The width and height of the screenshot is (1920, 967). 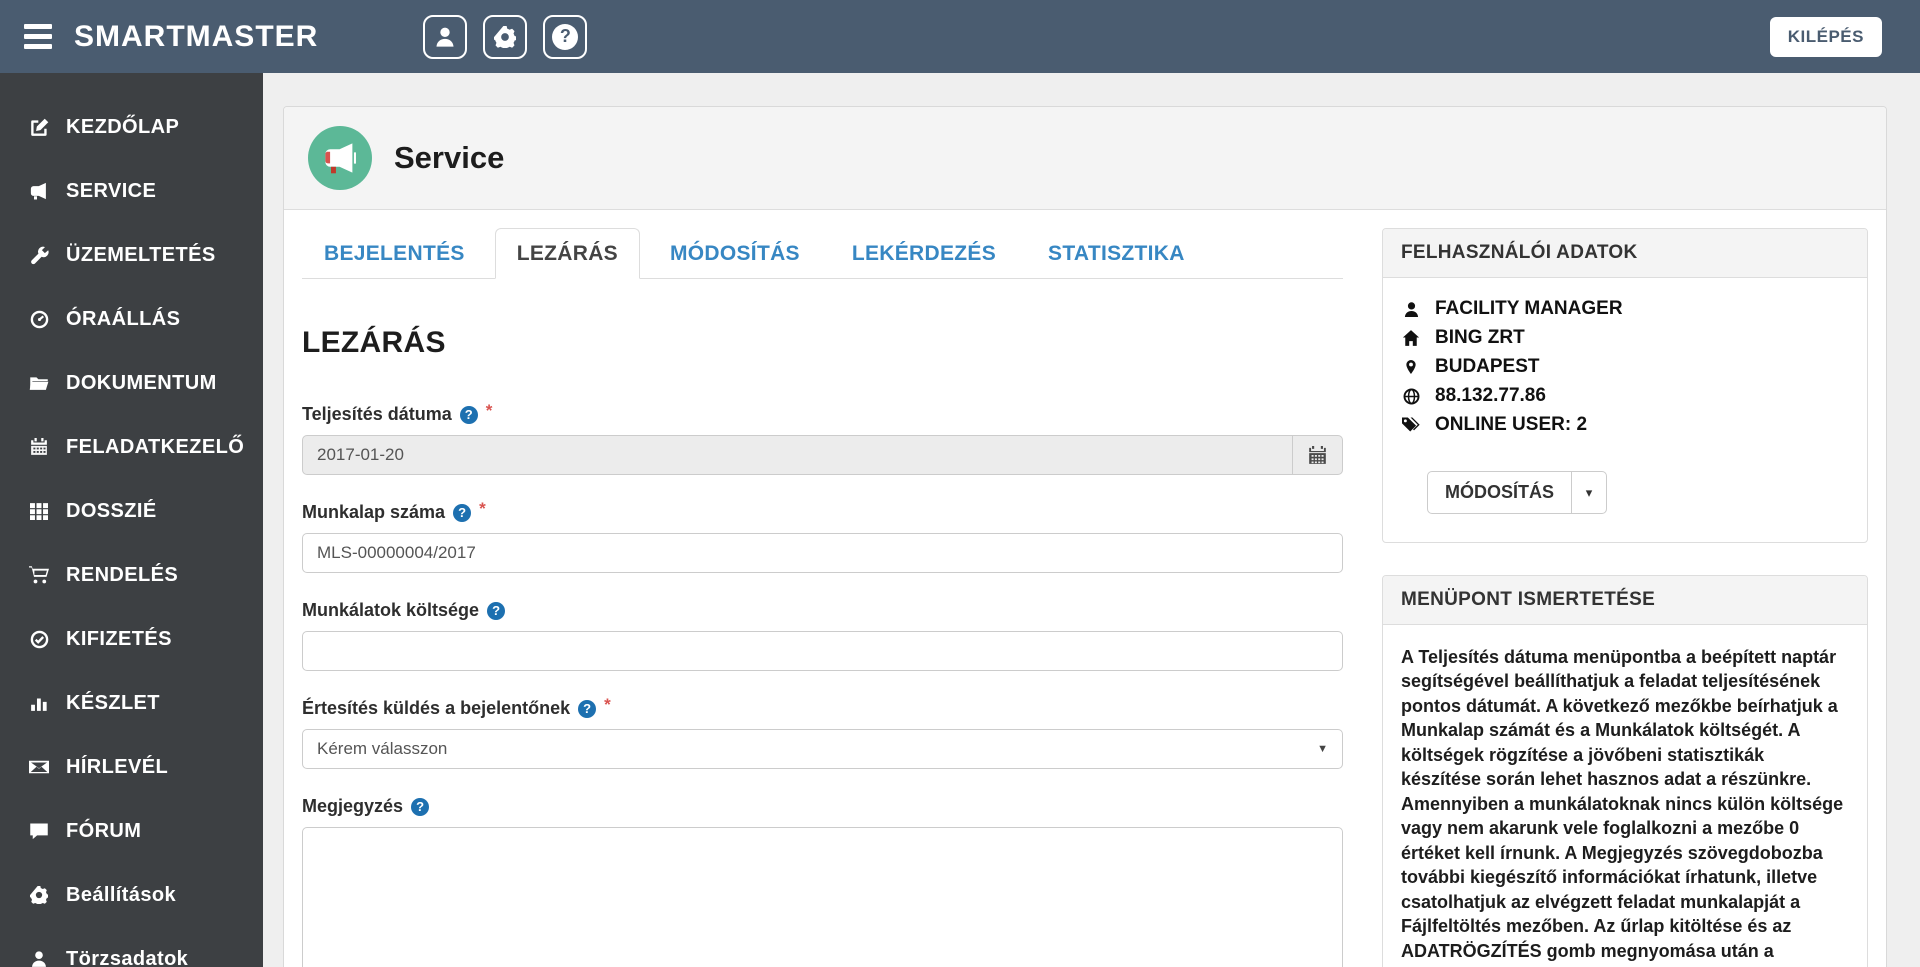 What do you see at coordinates (131, 895) in the screenshot?
I see `sidebar-item-beallitasok: Beállítások` at bounding box center [131, 895].